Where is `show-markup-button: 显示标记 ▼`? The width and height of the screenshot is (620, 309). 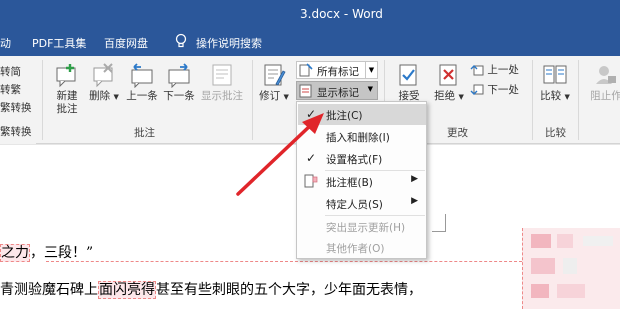
show-markup-button: 显示标记 ▼ is located at coordinates (337, 90).